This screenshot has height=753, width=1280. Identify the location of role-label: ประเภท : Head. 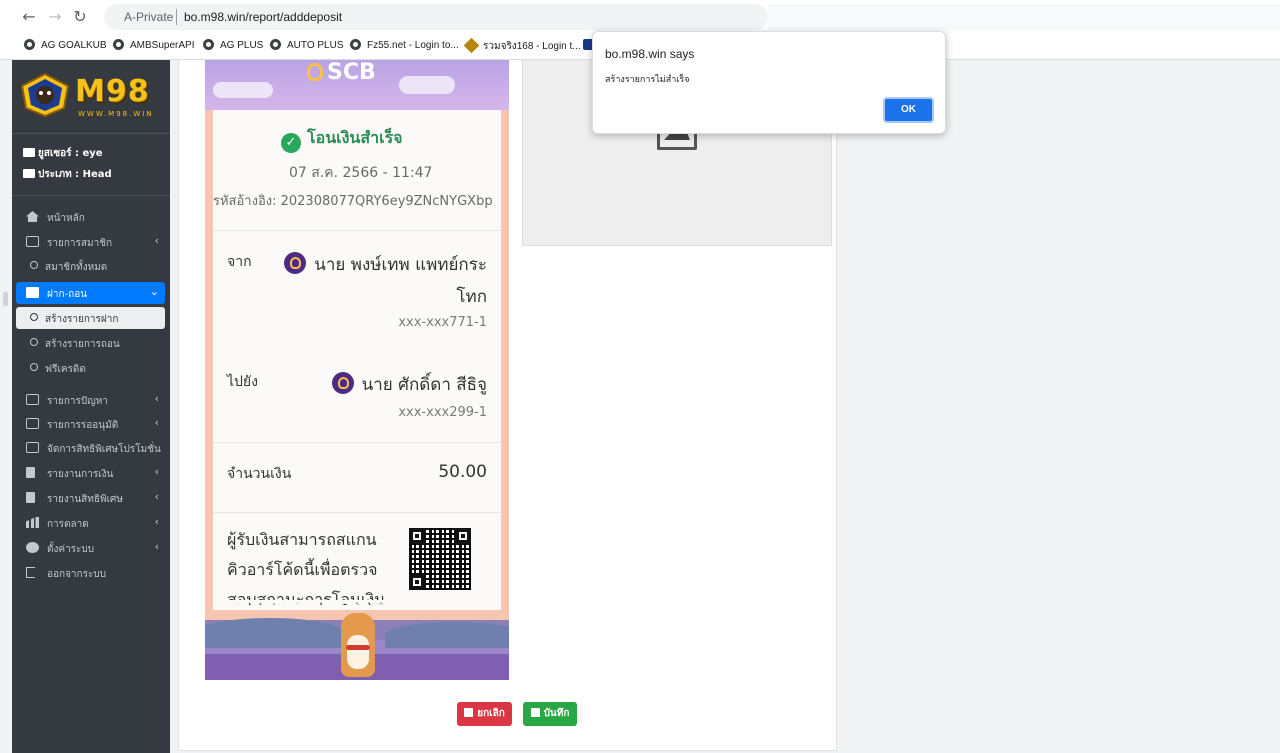
(75, 174).